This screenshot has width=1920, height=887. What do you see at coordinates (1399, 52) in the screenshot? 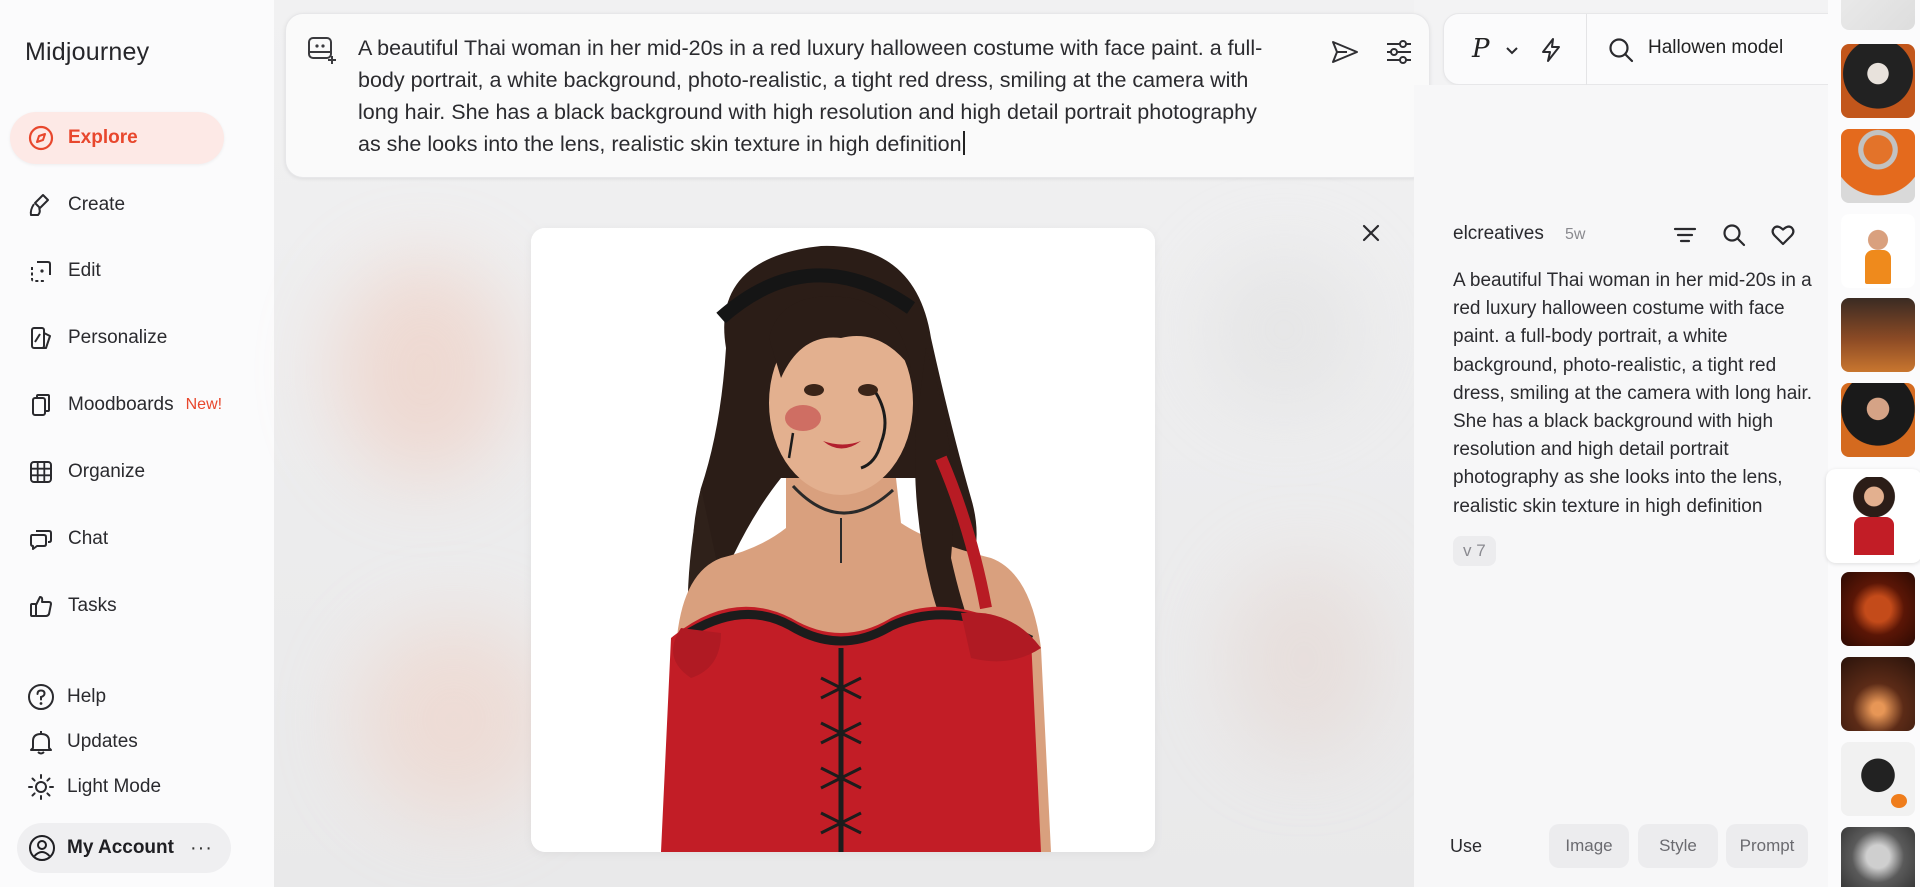
I see `settings-sliders-icon` at bounding box center [1399, 52].